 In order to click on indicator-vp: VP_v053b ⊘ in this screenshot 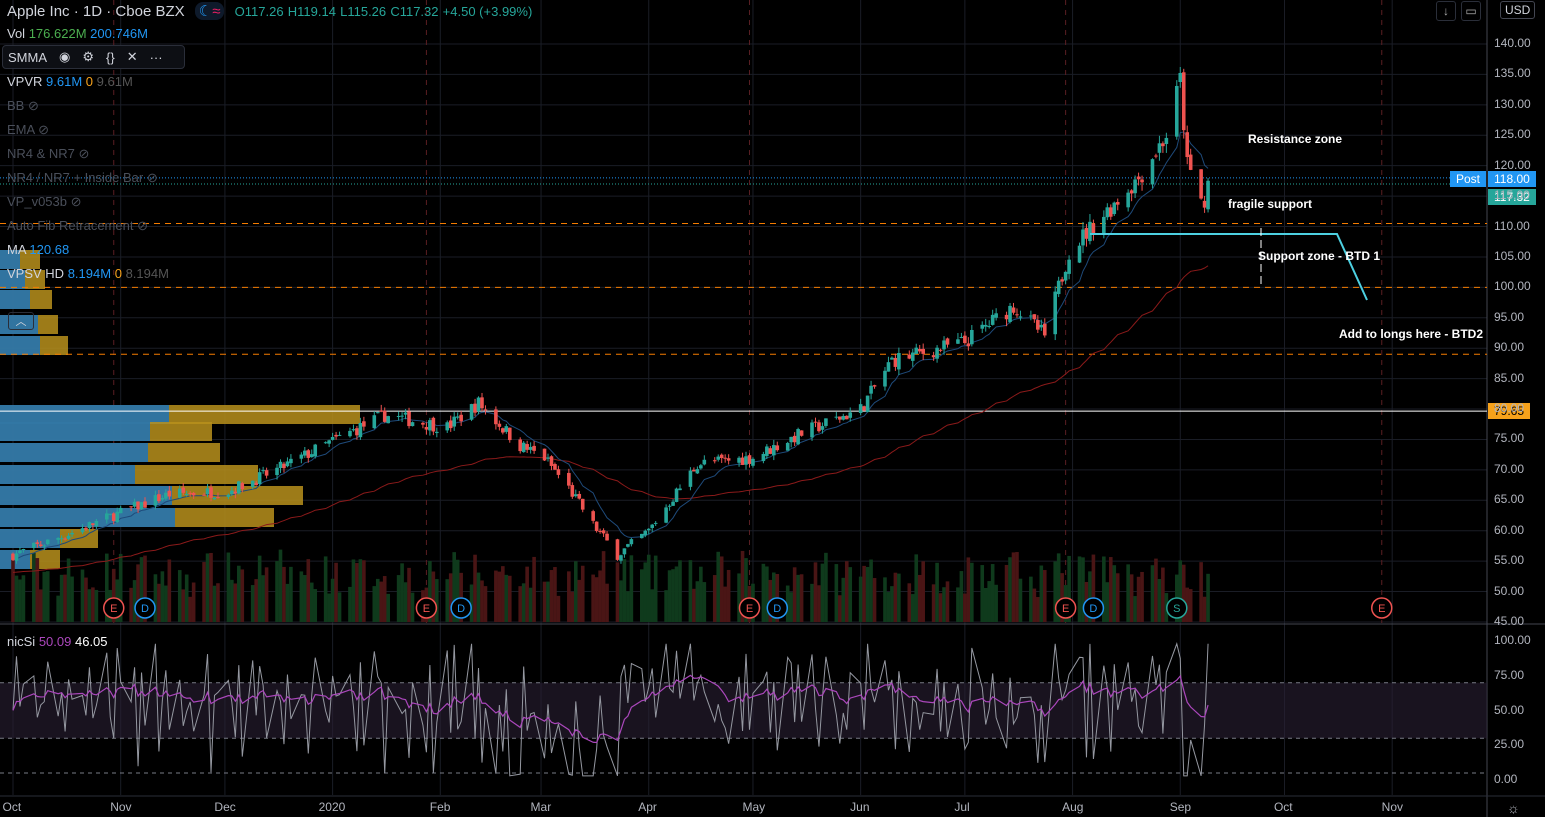, I will do `click(44, 202)`.